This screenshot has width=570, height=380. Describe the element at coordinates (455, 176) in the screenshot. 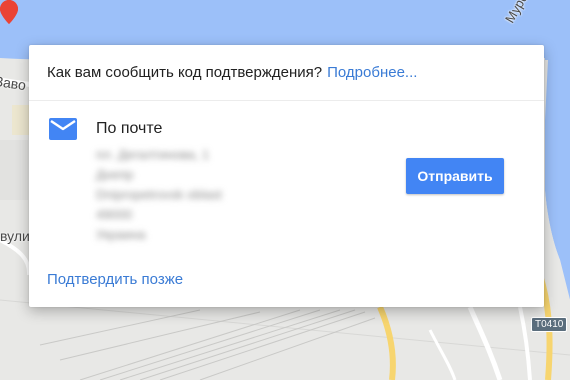

I see `send-button: Отправить` at that location.